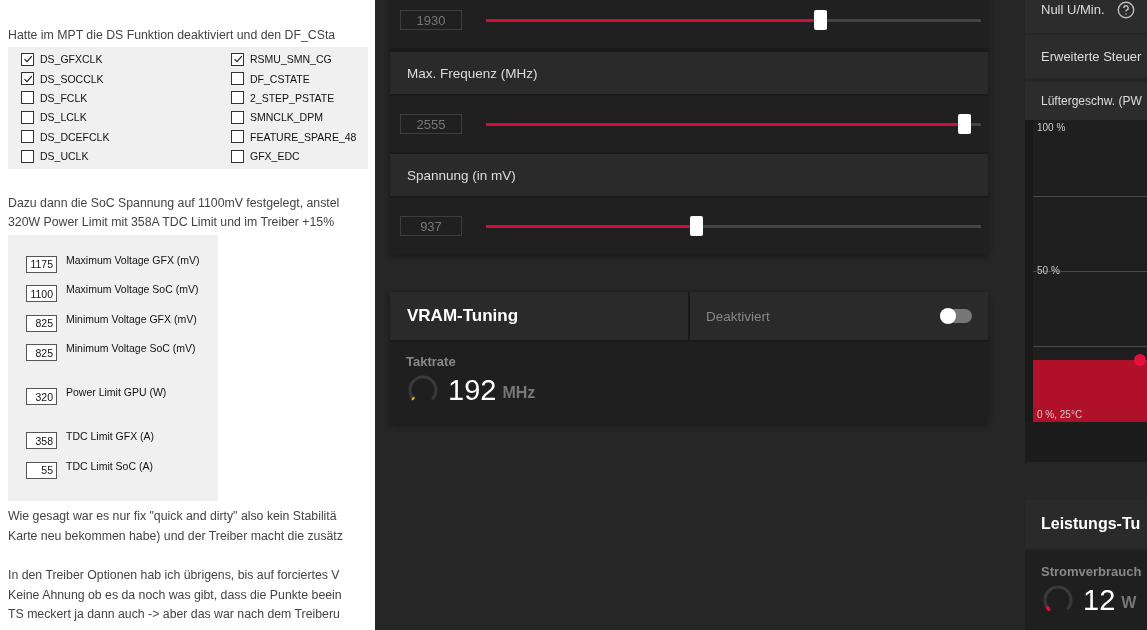 Image resolution: width=1147 pixels, height=630 pixels. Describe the element at coordinates (64, 156) in the screenshot. I see `checkbox-label: DS_UCLK` at that location.